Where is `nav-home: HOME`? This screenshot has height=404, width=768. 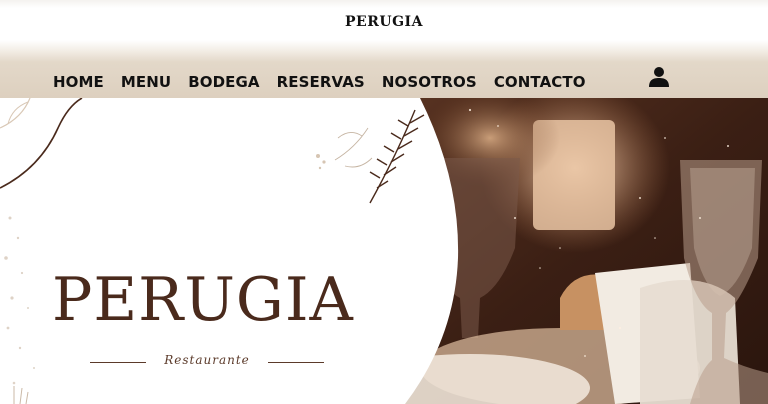 nav-home: HOME is located at coordinates (78, 82).